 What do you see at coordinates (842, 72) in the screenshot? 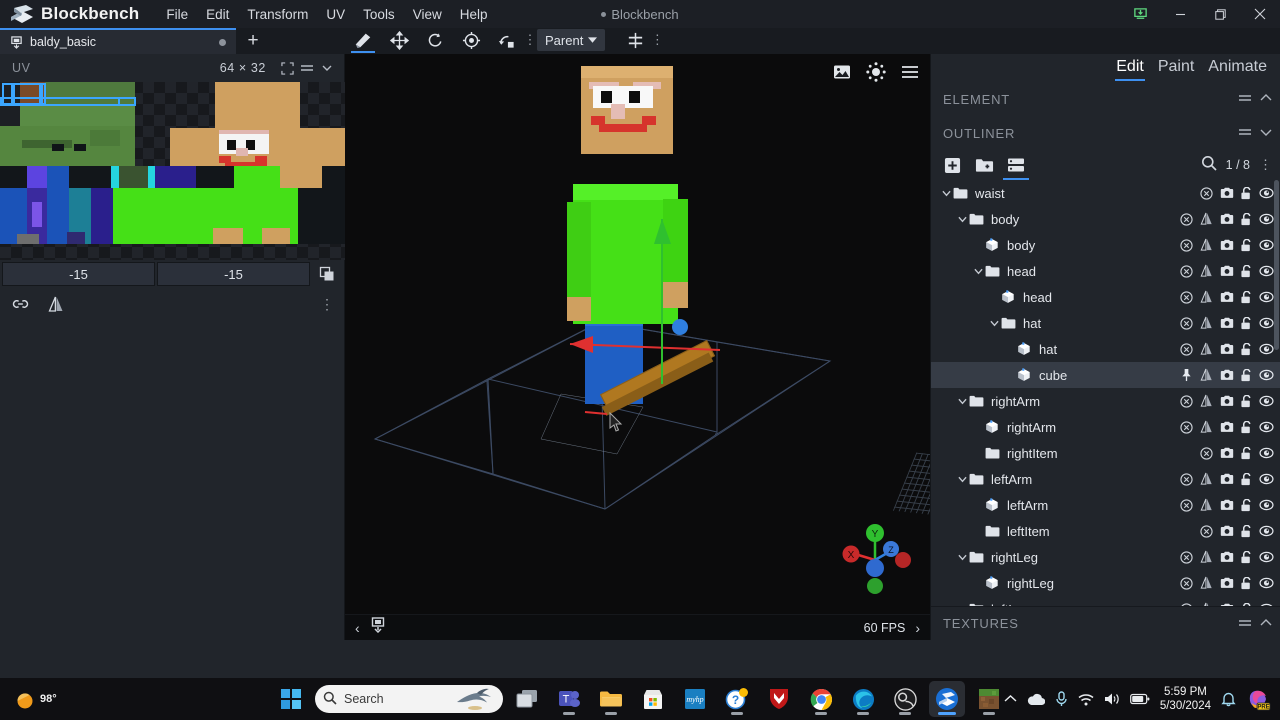
I see `image-icon` at bounding box center [842, 72].